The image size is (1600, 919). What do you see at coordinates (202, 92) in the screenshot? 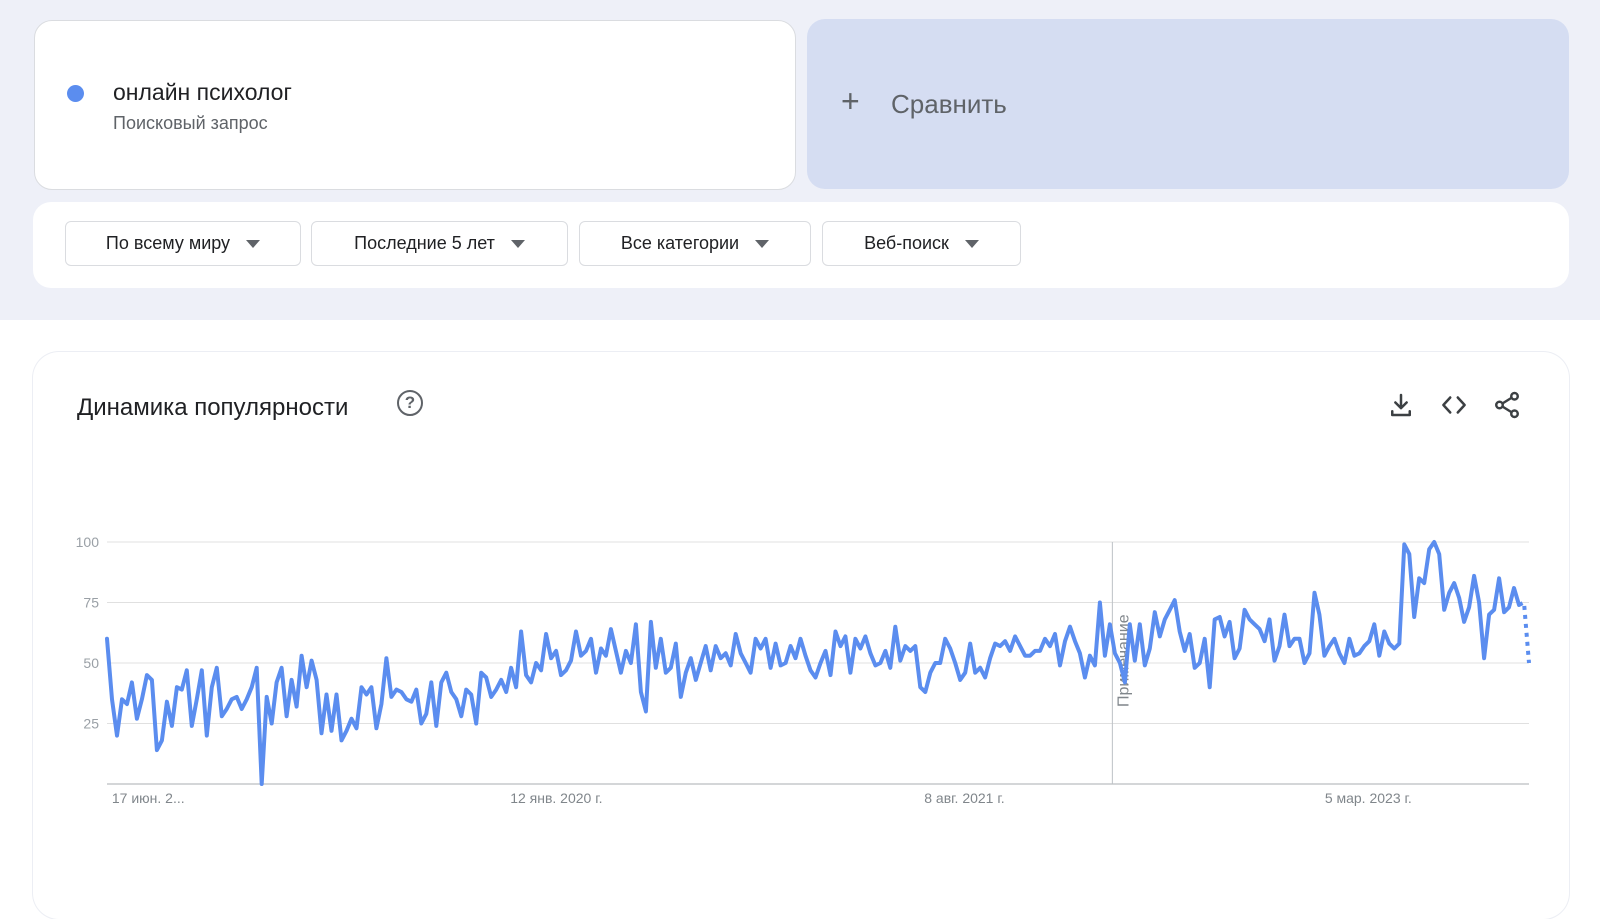
I see `search-term-name: онлайн психолог` at bounding box center [202, 92].